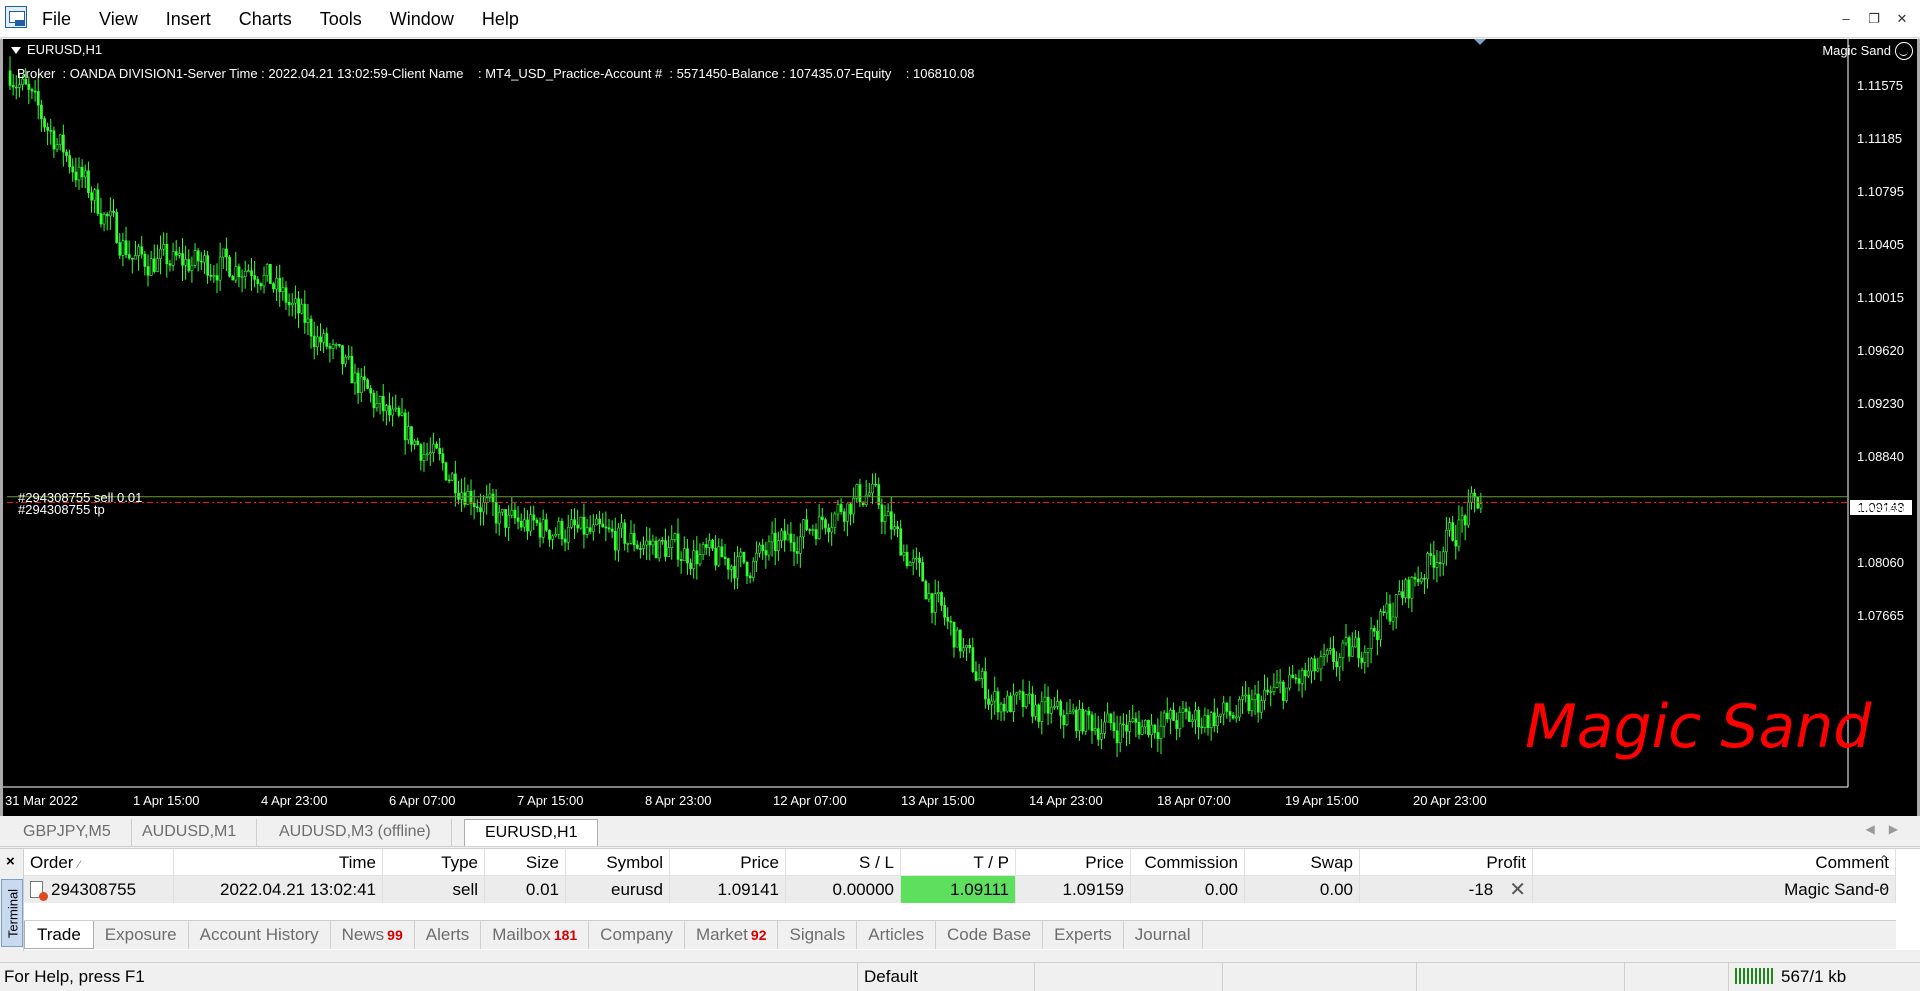 The image size is (1920, 991). What do you see at coordinates (99, 889) in the screenshot?
I see `order-cell: 294308755` at bounding box center [99, 889].